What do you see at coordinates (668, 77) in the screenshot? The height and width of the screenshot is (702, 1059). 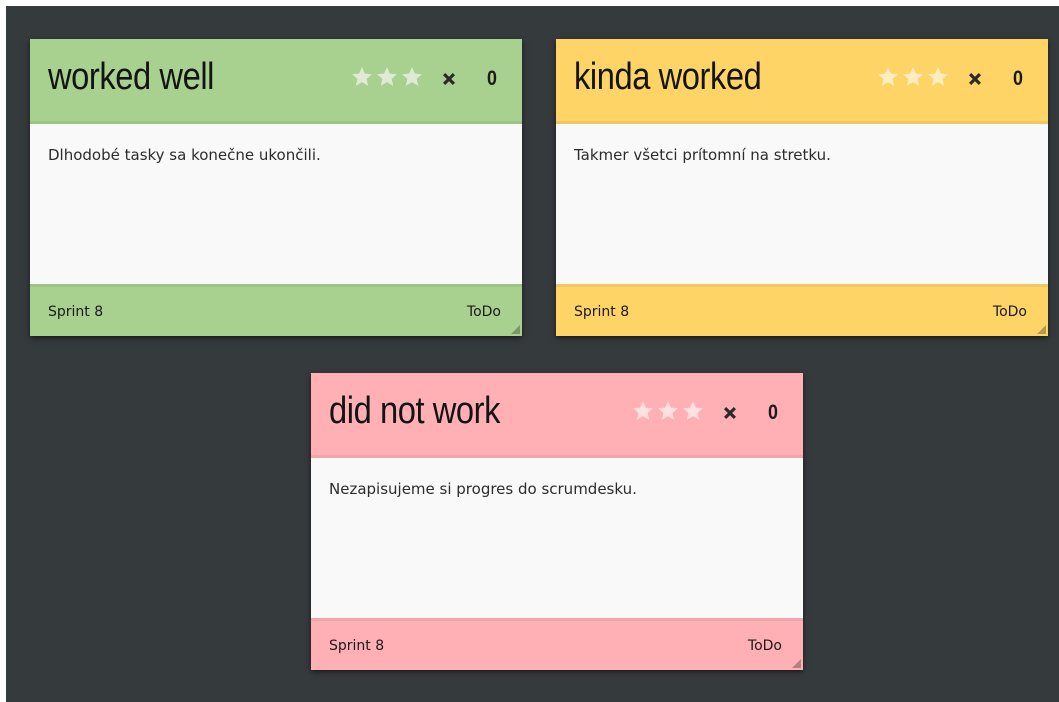 I see `card-title: kinda worked` at bounding box center [668, 77].